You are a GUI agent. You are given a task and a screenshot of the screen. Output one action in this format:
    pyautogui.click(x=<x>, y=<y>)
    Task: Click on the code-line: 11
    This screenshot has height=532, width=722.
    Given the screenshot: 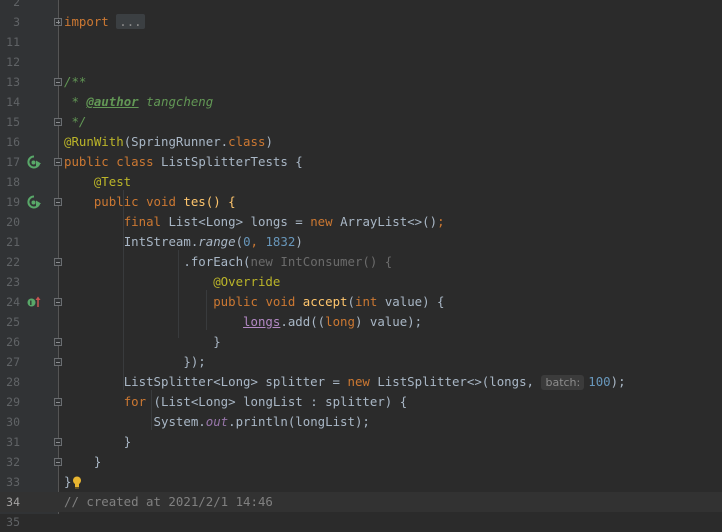 What is the action you would take?
    pyautogui.click(x=361, y=42)
    